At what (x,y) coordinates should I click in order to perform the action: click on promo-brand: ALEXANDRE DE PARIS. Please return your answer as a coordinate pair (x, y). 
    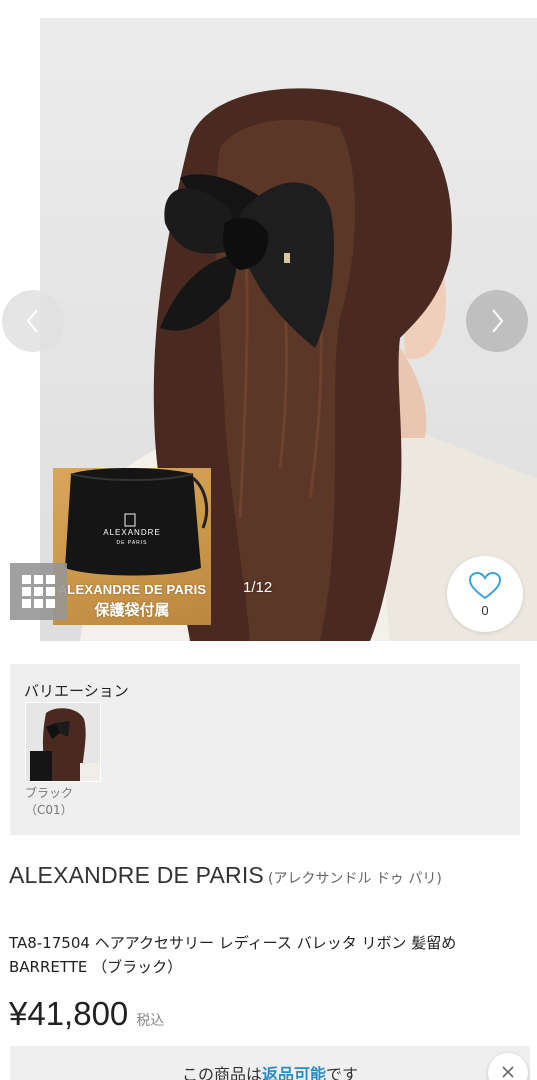
    Looking at the image, I should click on (132, 589).